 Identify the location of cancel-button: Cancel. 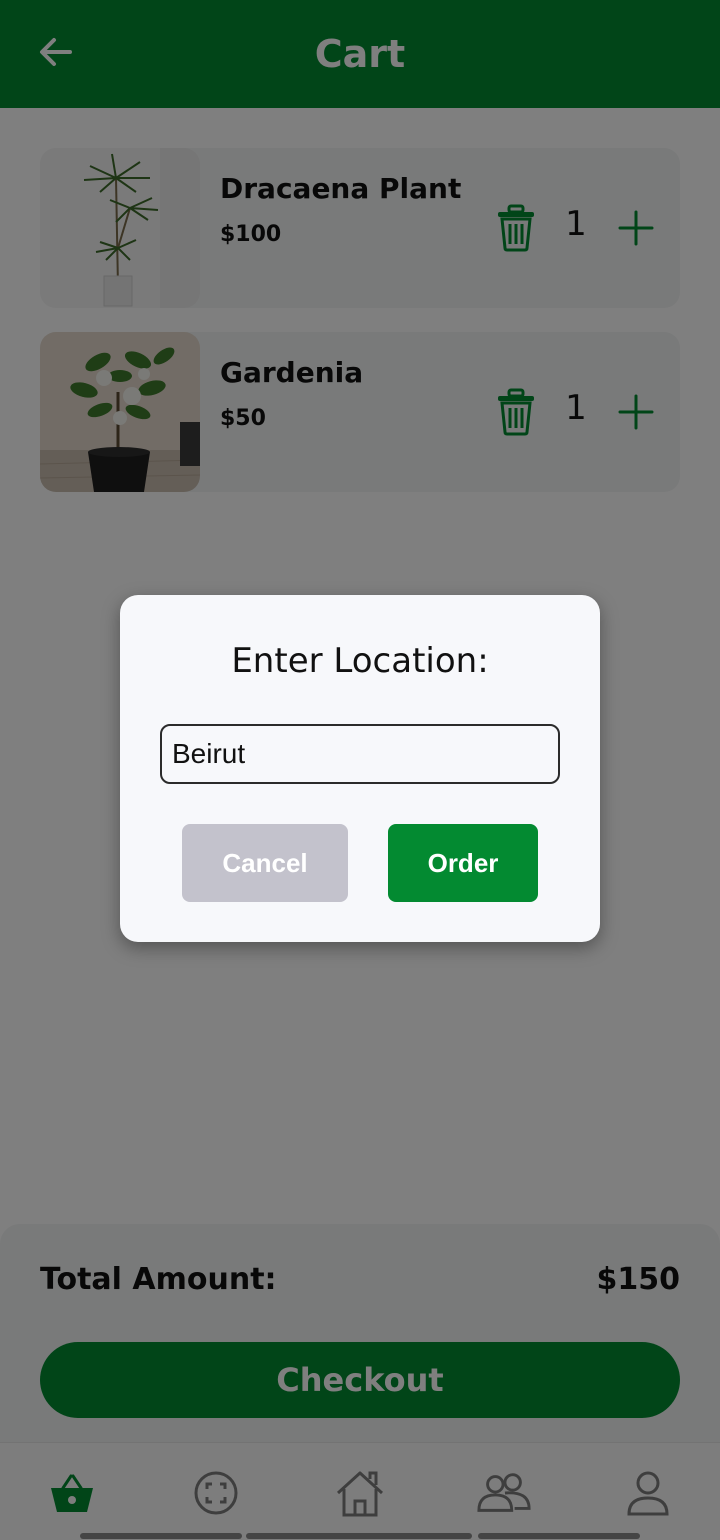
(265, 863).